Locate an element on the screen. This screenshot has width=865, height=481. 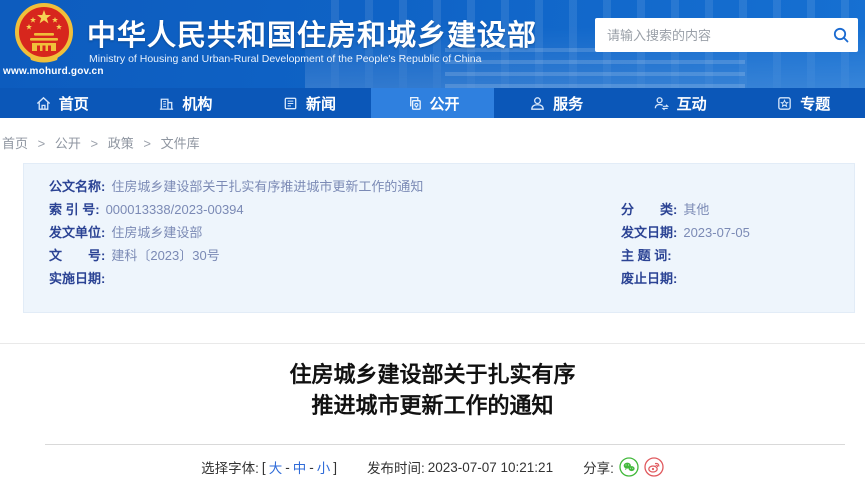
article-title: 住房城乡建设部关于扎实有序 推进城市更新工作的通知 is located at coordinates (432, 390).